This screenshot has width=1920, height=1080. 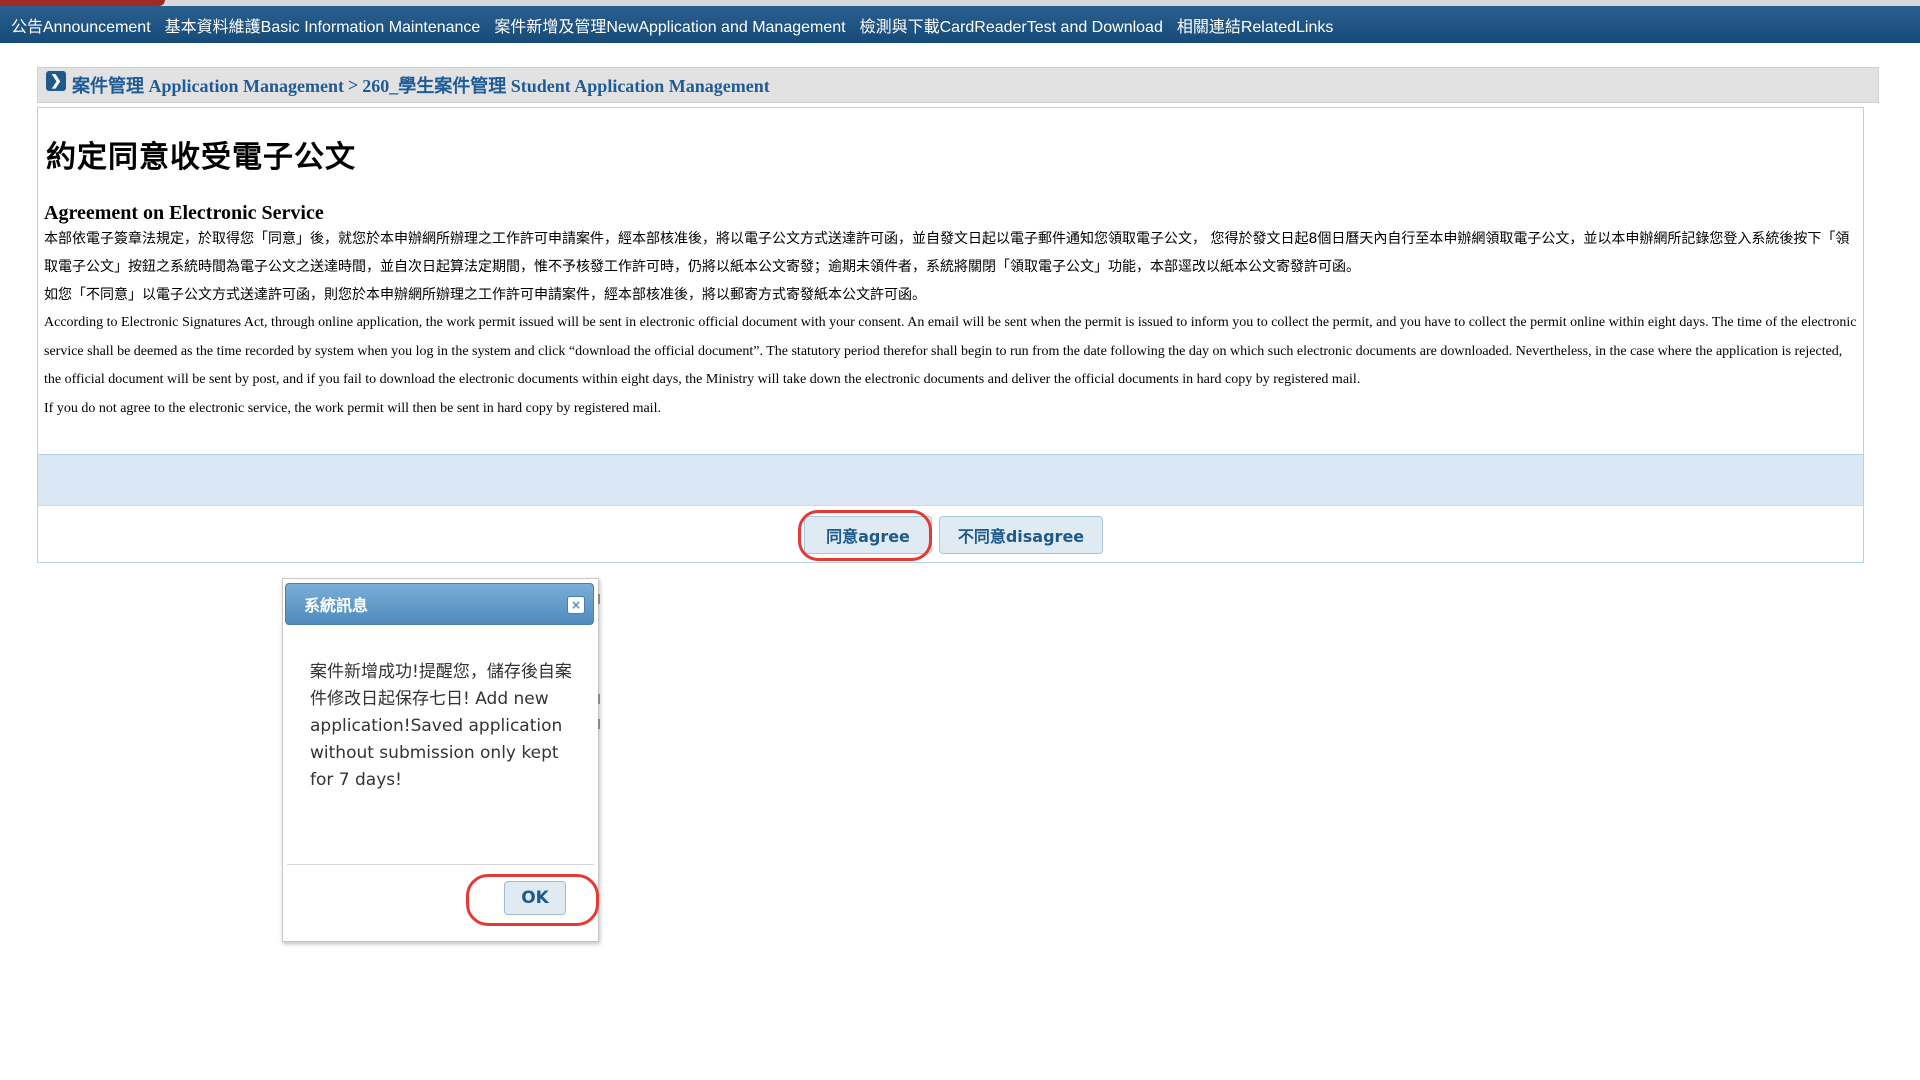 What do you see at coordinates (81, 25) in the screenshot?
I see `nav-item-announcement: 公告Announcement` at bounding box center [81, 25].